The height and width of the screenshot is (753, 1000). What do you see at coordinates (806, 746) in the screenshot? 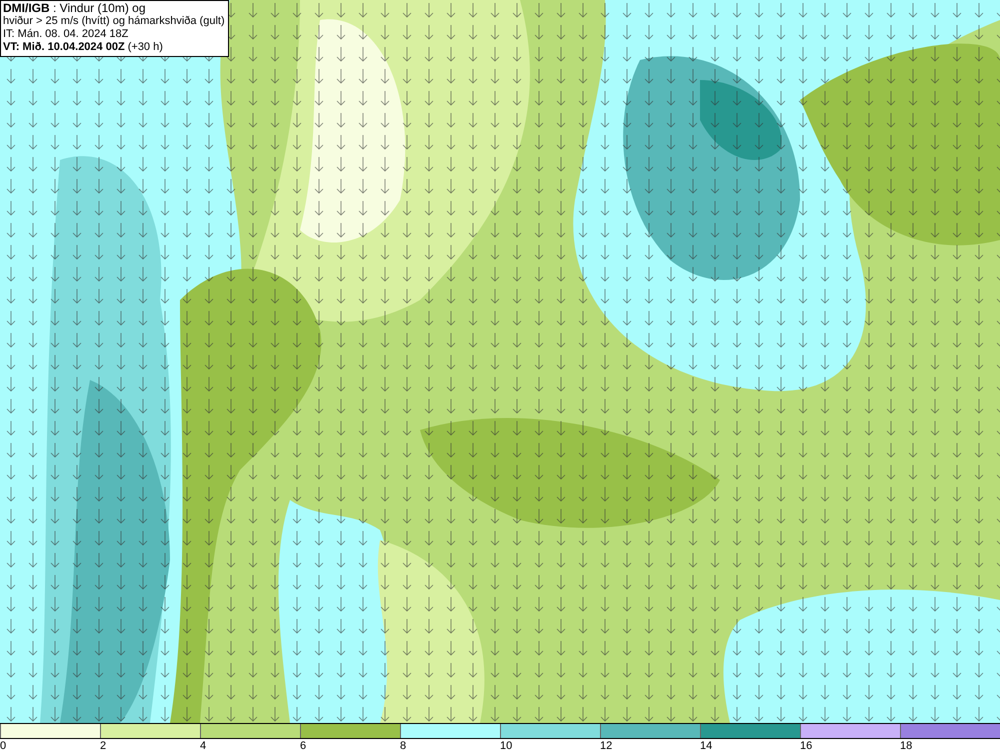
I see `legend-label: 16` at bounding box center [806, 746].